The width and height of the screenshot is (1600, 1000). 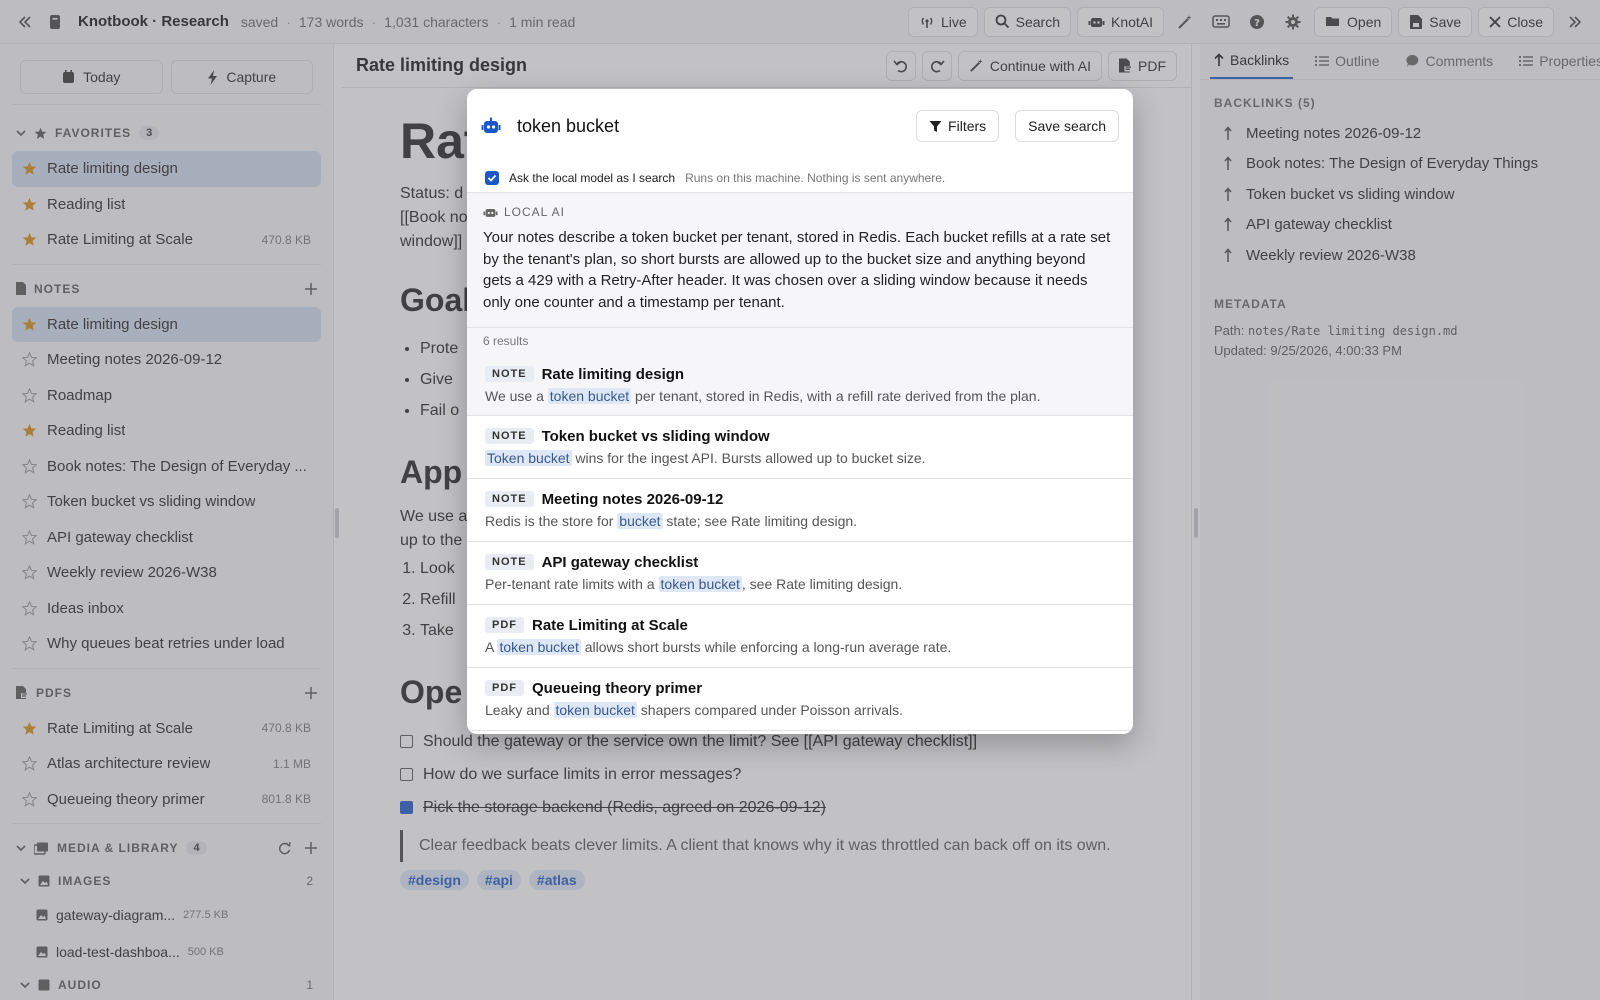 What do you see at coordinates (620, 562) in the screenshot?
I see `result-title: API gateway checklist` at bounding box center [620, 562].